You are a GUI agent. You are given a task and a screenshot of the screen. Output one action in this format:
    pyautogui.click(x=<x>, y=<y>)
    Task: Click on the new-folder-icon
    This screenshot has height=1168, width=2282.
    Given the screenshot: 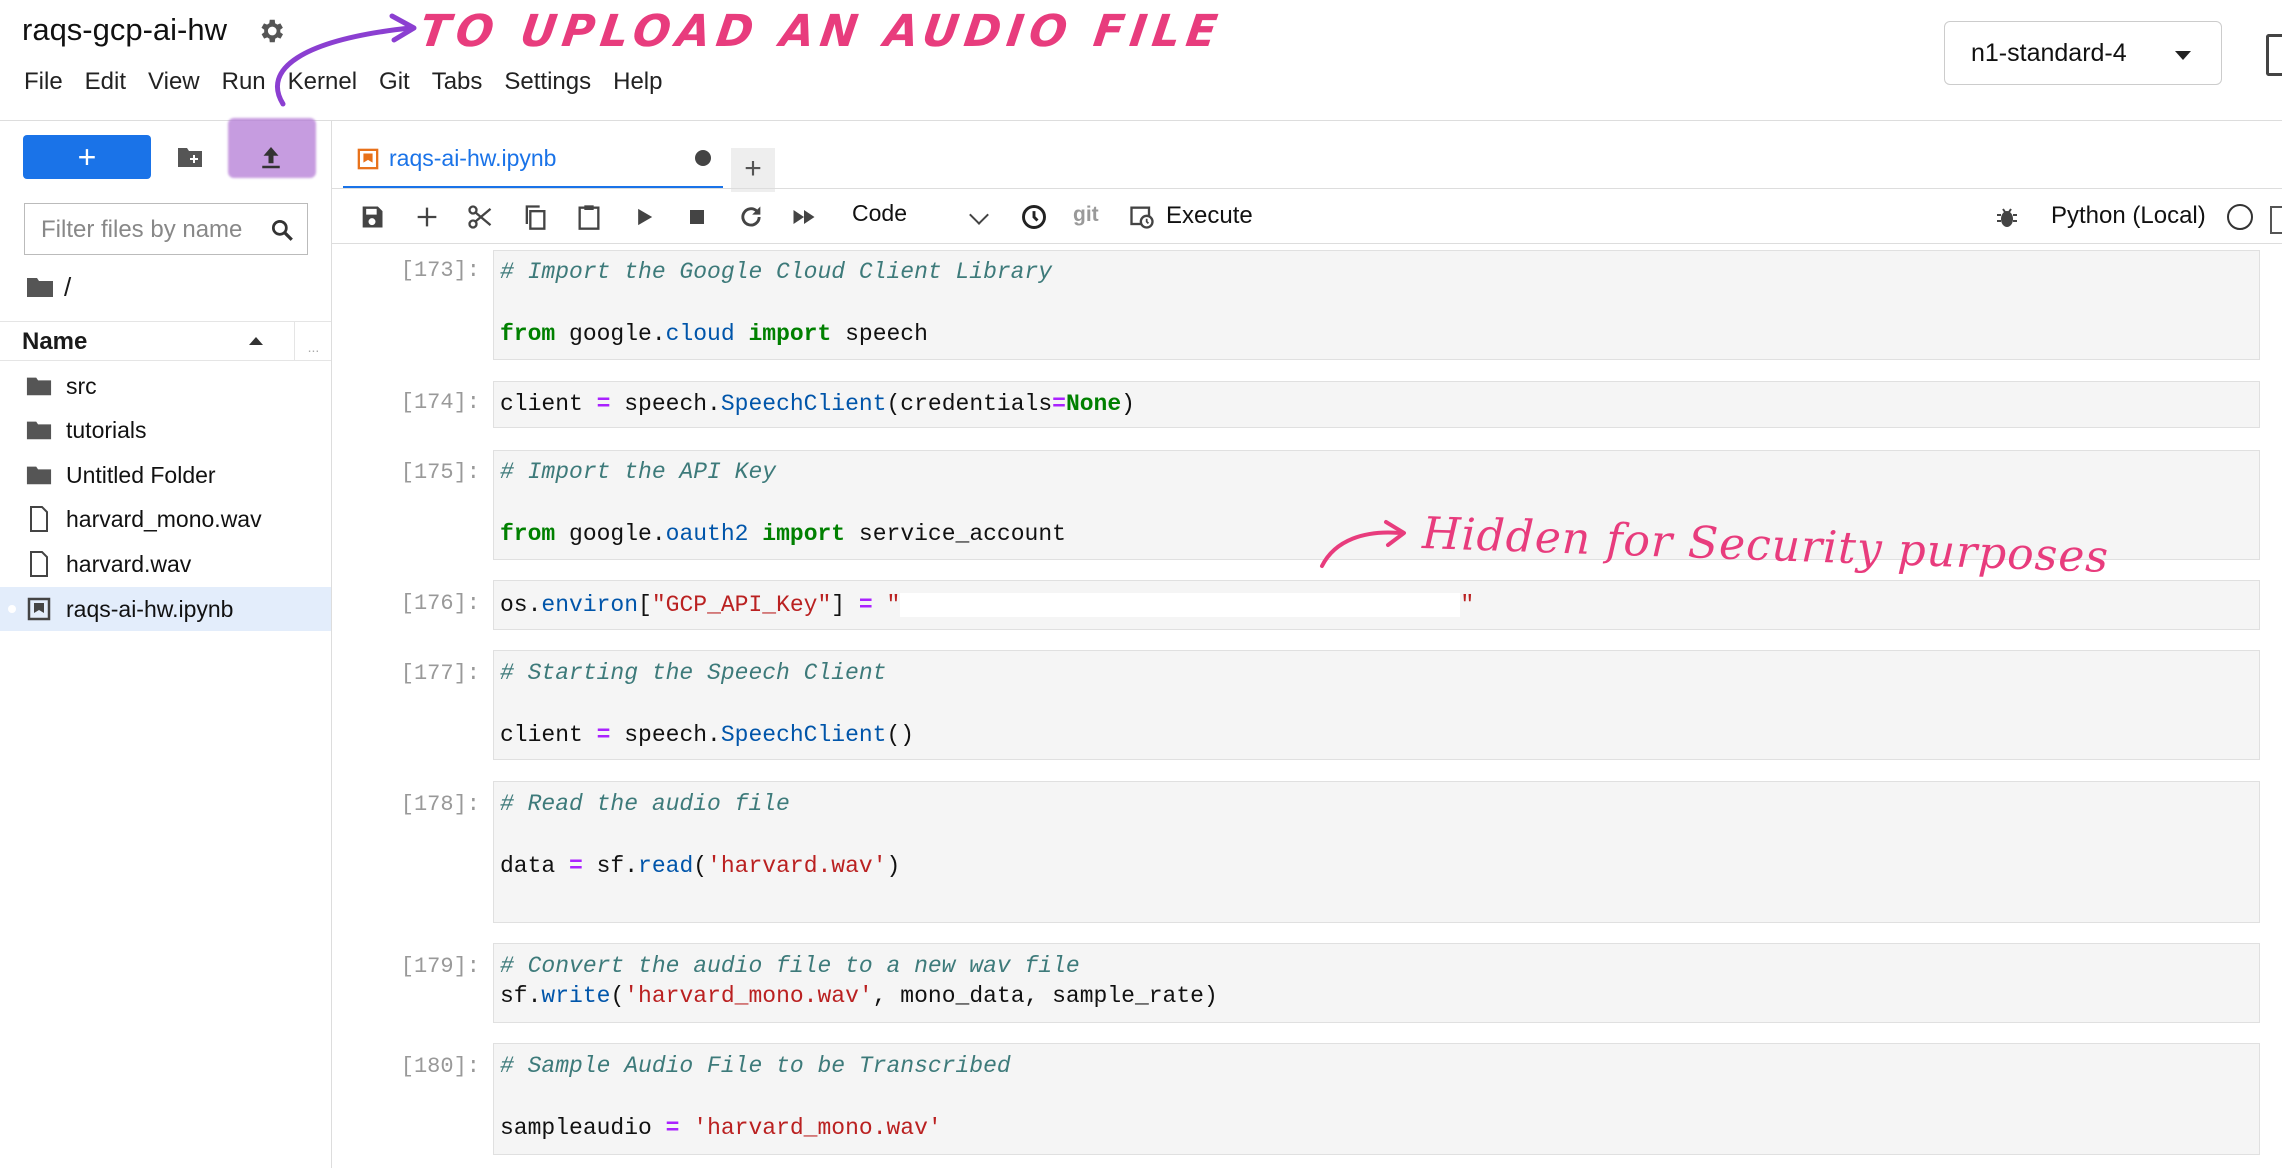 What is the action you would take?
    pyautogui.click(x=190, y=157)
    